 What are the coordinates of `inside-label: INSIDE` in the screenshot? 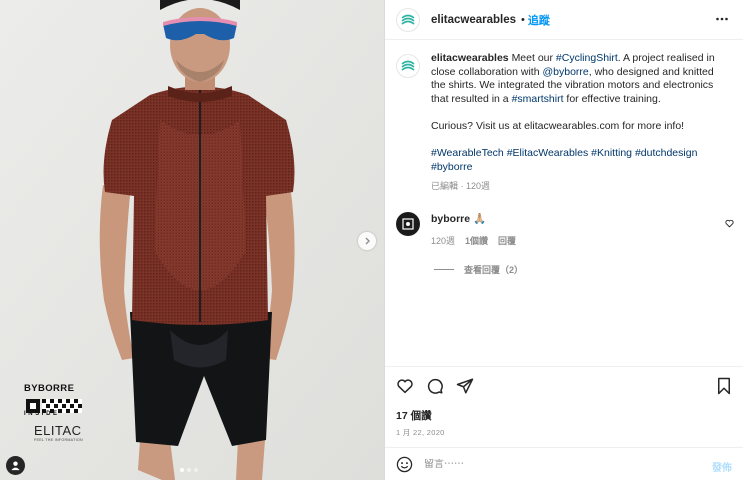 It's located at (42, 414).